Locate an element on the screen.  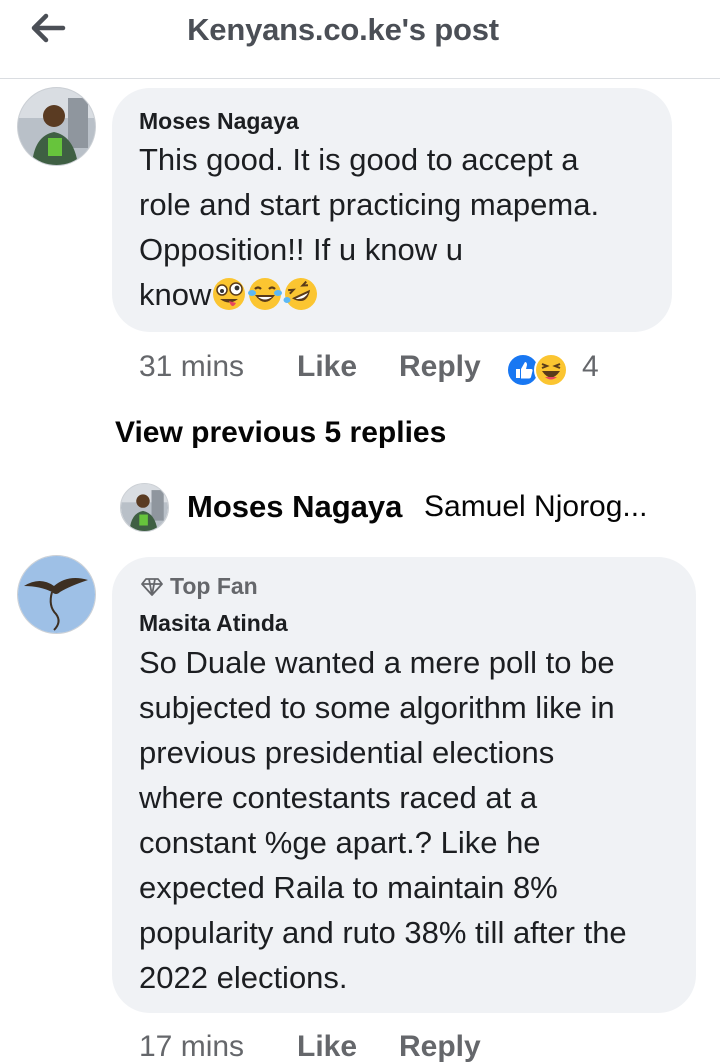
top-bar: Kenyans.co.ke's post is located at coordinates (360, 39).